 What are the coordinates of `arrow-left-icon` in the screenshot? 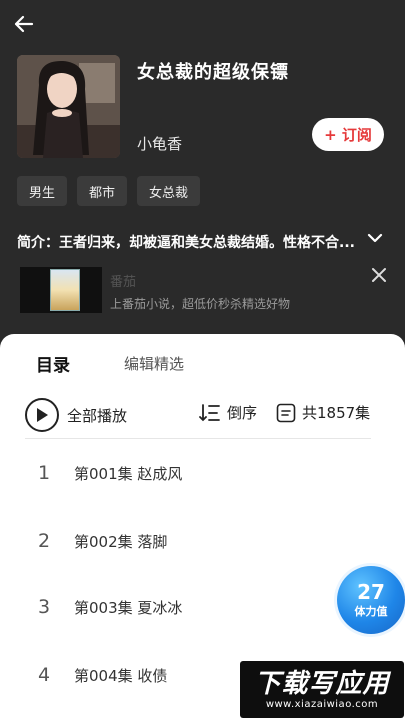 It's located at (24, 24).